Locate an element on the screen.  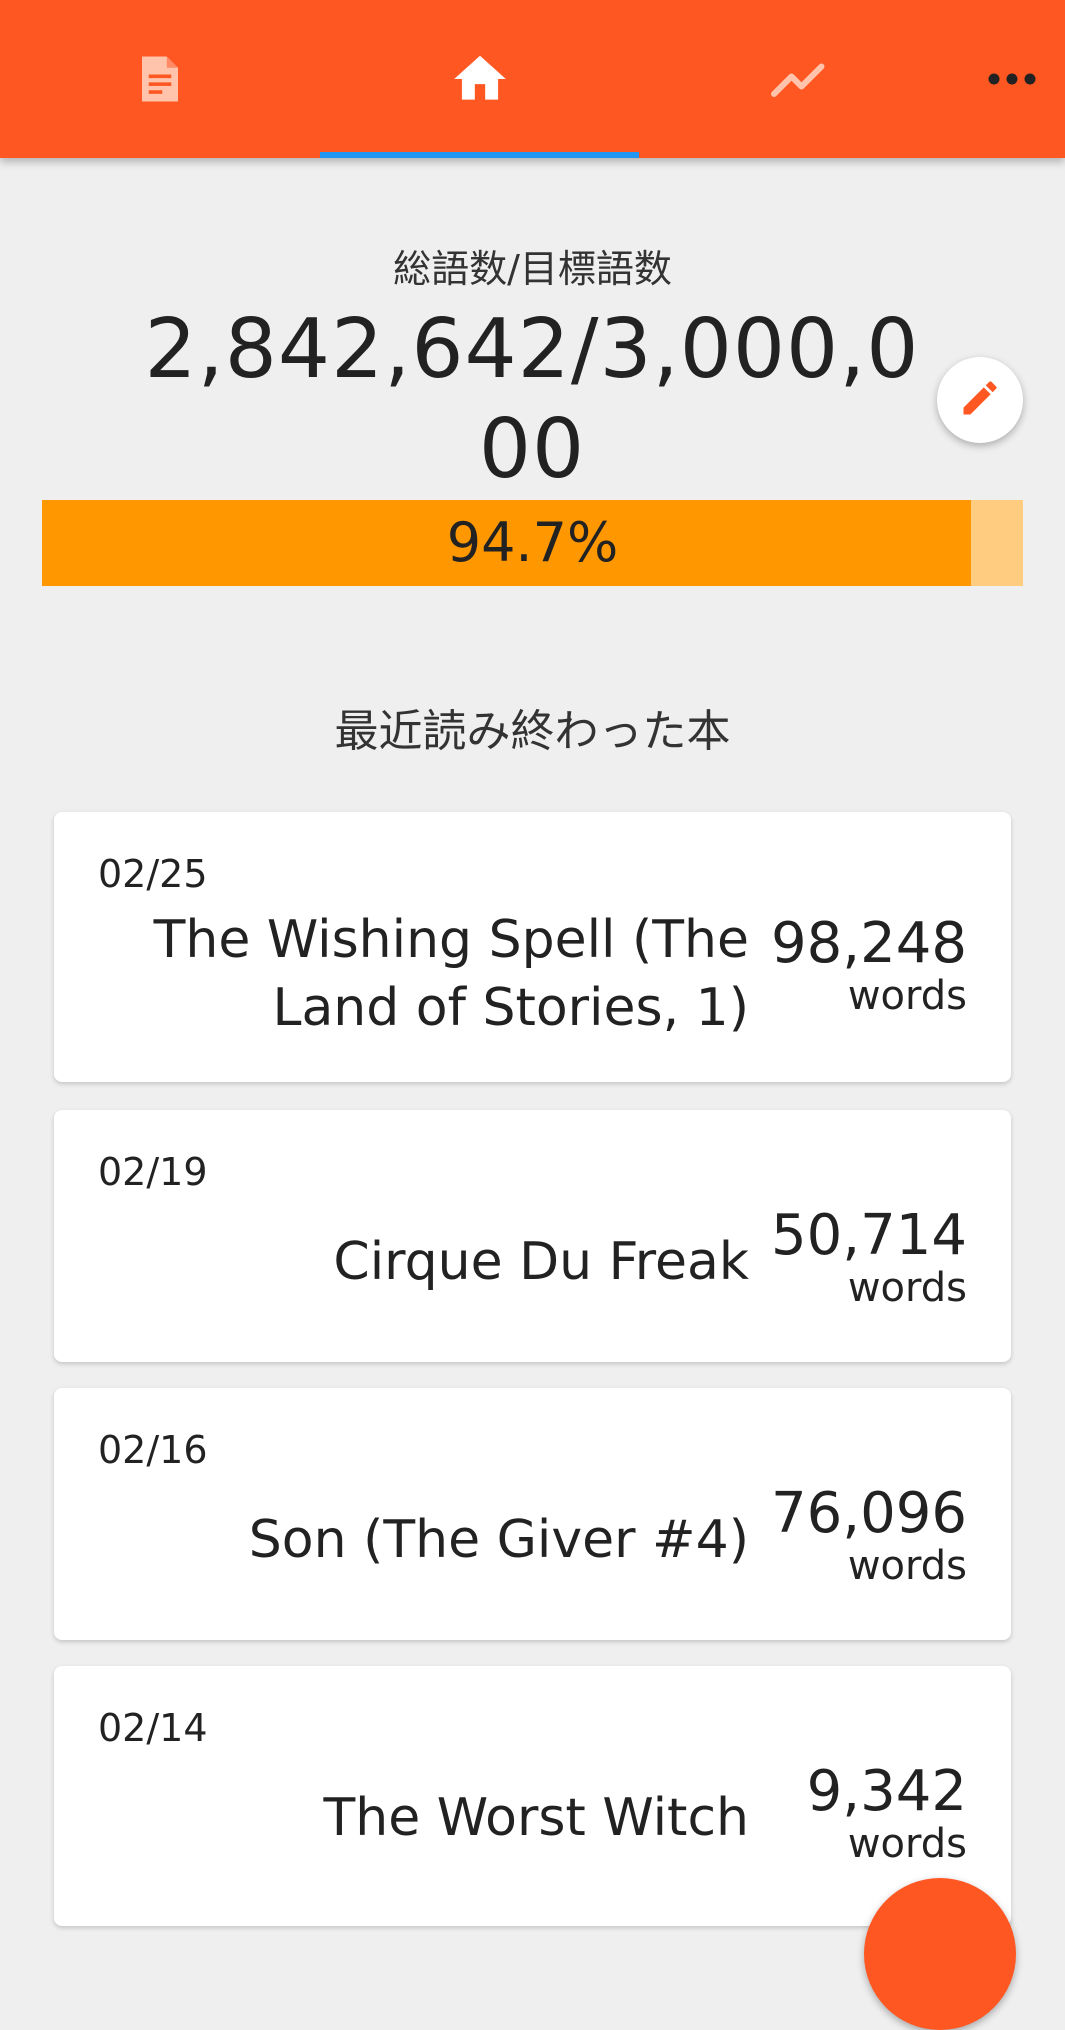
goal-title: 総語数/目標語数 is located at coordinates (532, 269).